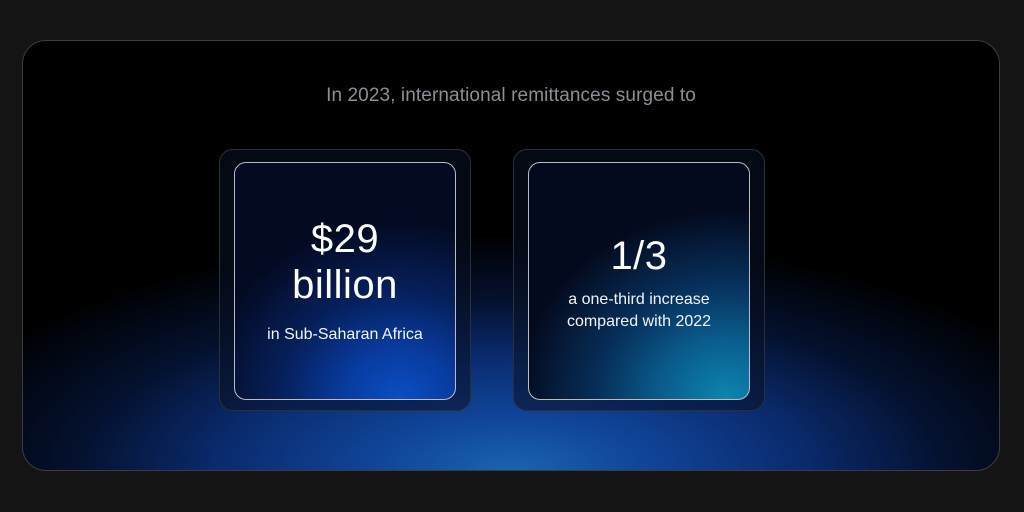  I want to click on stat-card-inner: $29 billion in Sub-Saharan Africa, so click(345, 281).